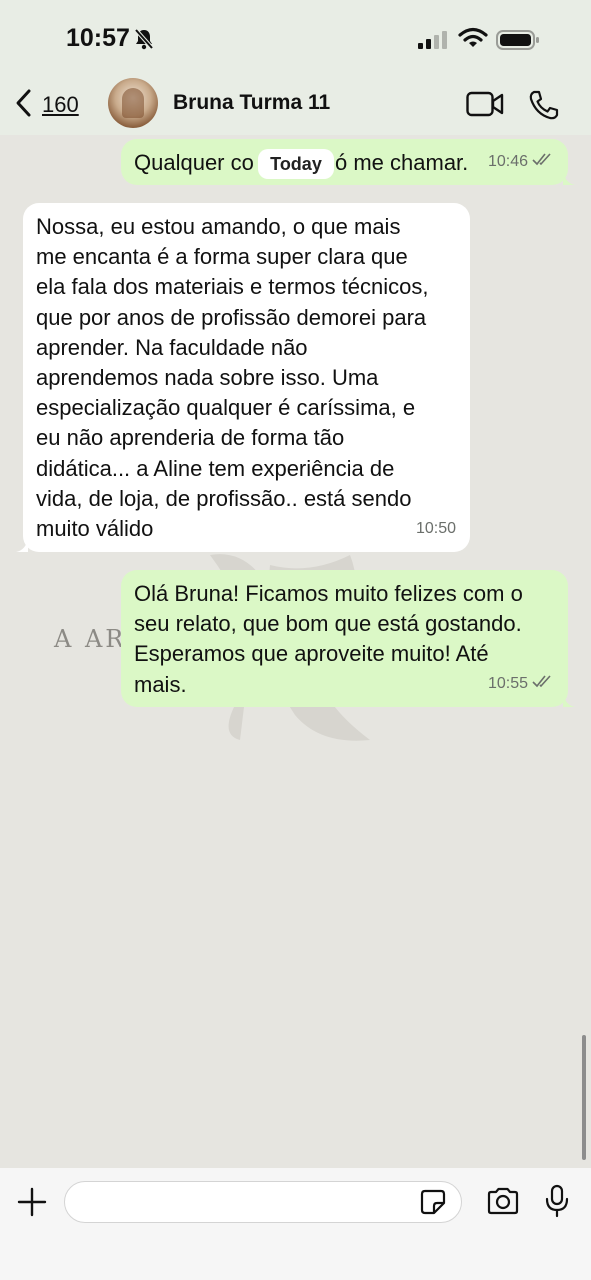  Describe the element at coordinates (485, 106) in the screenshot. I see `video-call-icon` at that location.